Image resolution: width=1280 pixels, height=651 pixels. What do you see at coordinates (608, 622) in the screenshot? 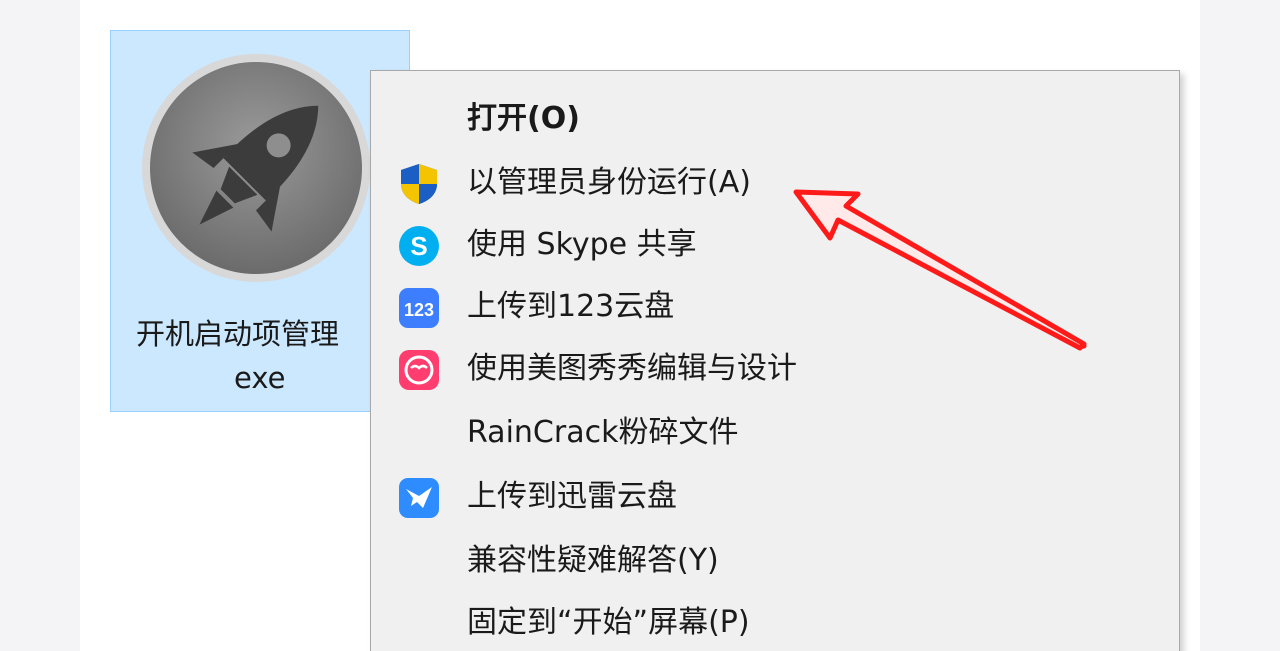
I see `menu-item-label: 固定到“开始”屏幕(P)` at bounding box center [608, 622].